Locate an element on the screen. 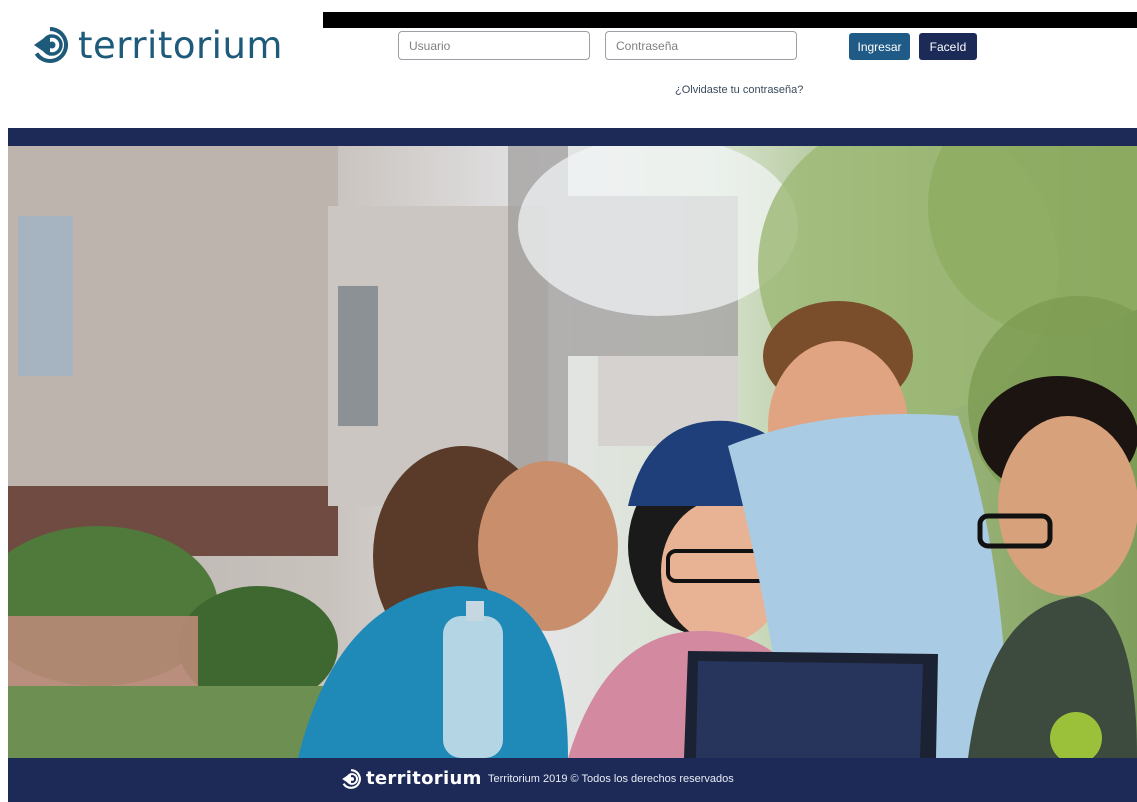  top-bar is located at coordinates (730, 20).